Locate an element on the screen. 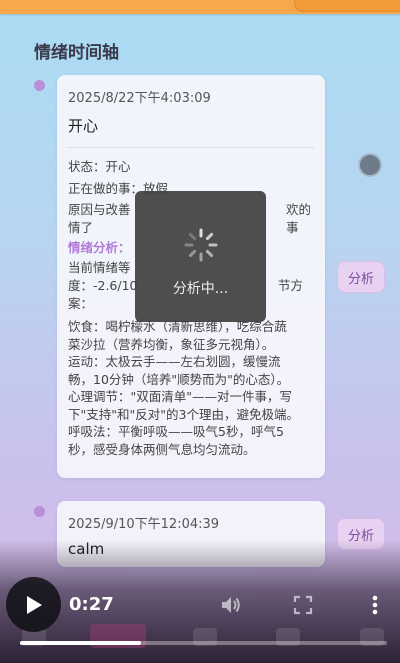 The height and width of the screenshot is (663, 400). analysis-line-2-start: 度：-2.6/10 is located at coordinates (103, 285).